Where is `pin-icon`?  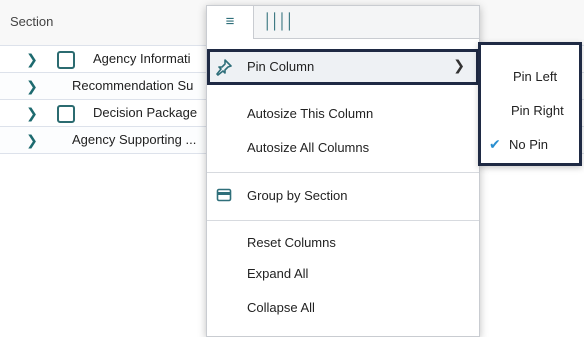 pin-icon is located at coordinates (224, 67).